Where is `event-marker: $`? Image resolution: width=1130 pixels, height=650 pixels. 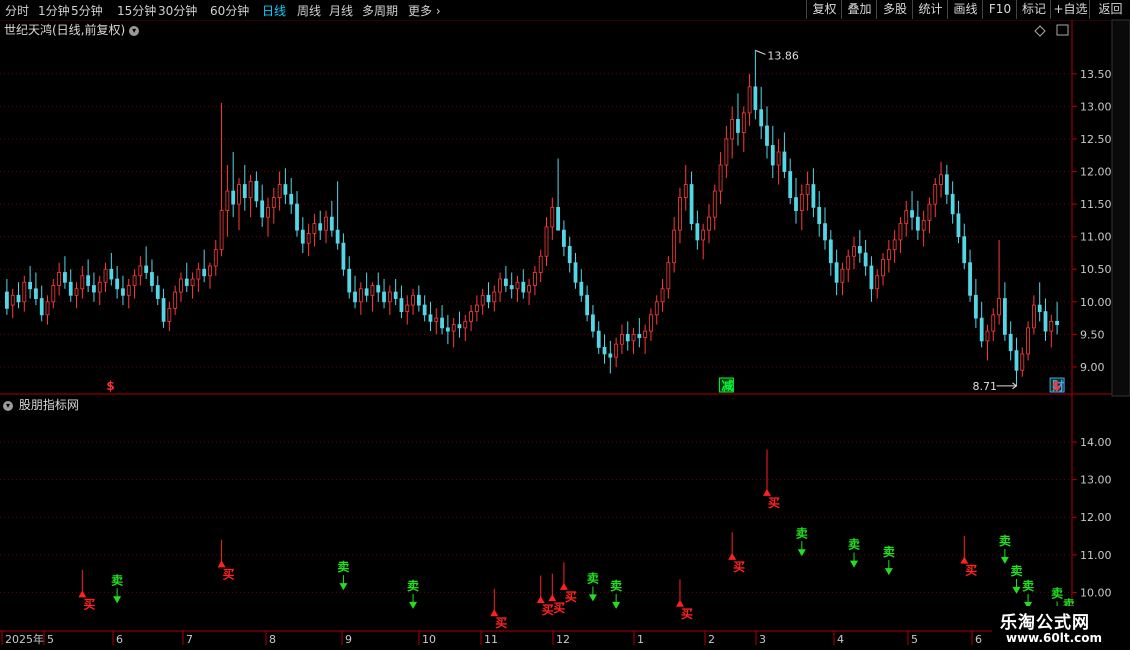 event-marker: $ is located at coordinates (110, 386).